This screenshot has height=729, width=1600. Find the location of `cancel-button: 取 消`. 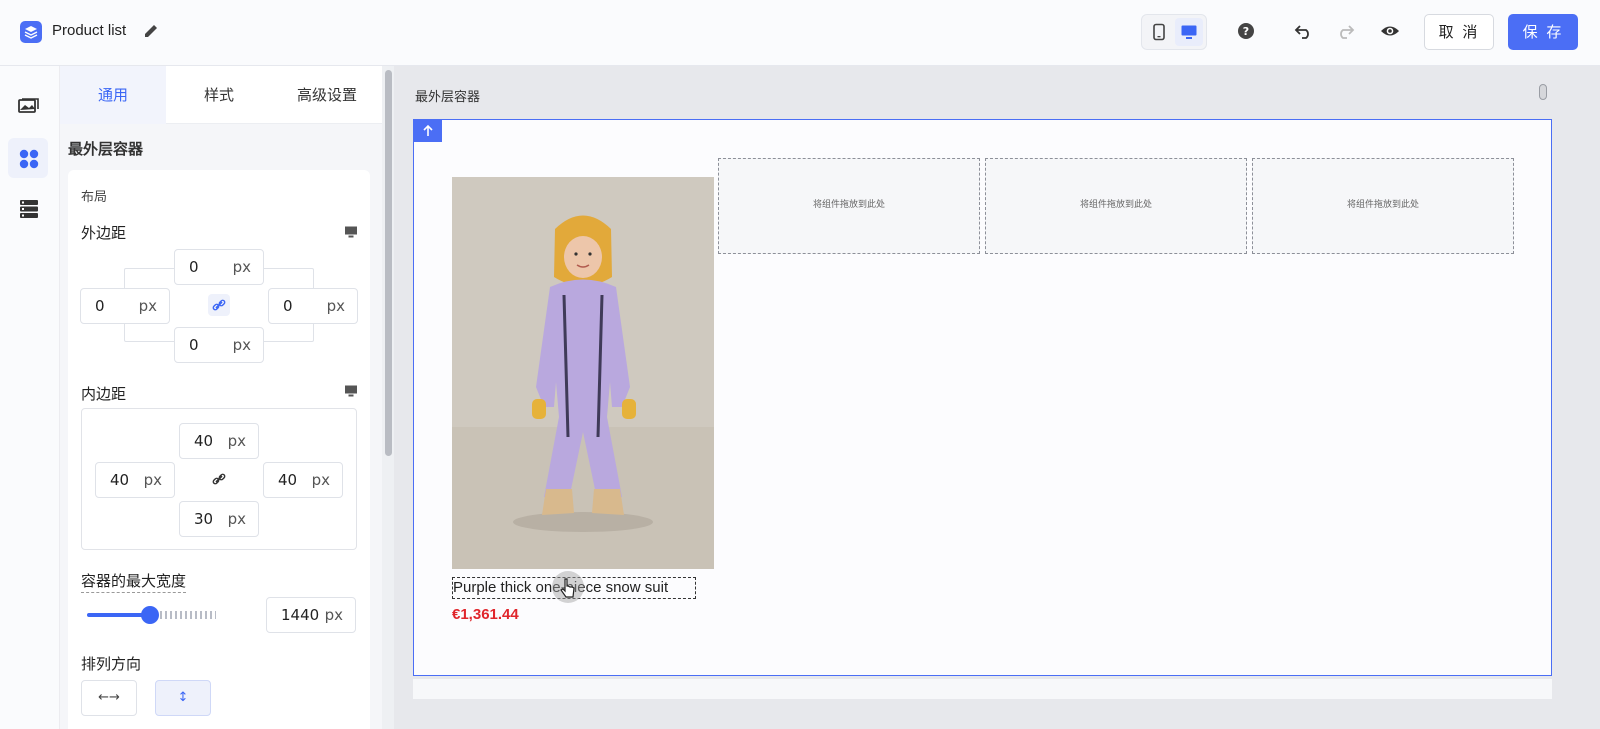

cancel-button: 取 消 is located at coordinates (1459, 32).